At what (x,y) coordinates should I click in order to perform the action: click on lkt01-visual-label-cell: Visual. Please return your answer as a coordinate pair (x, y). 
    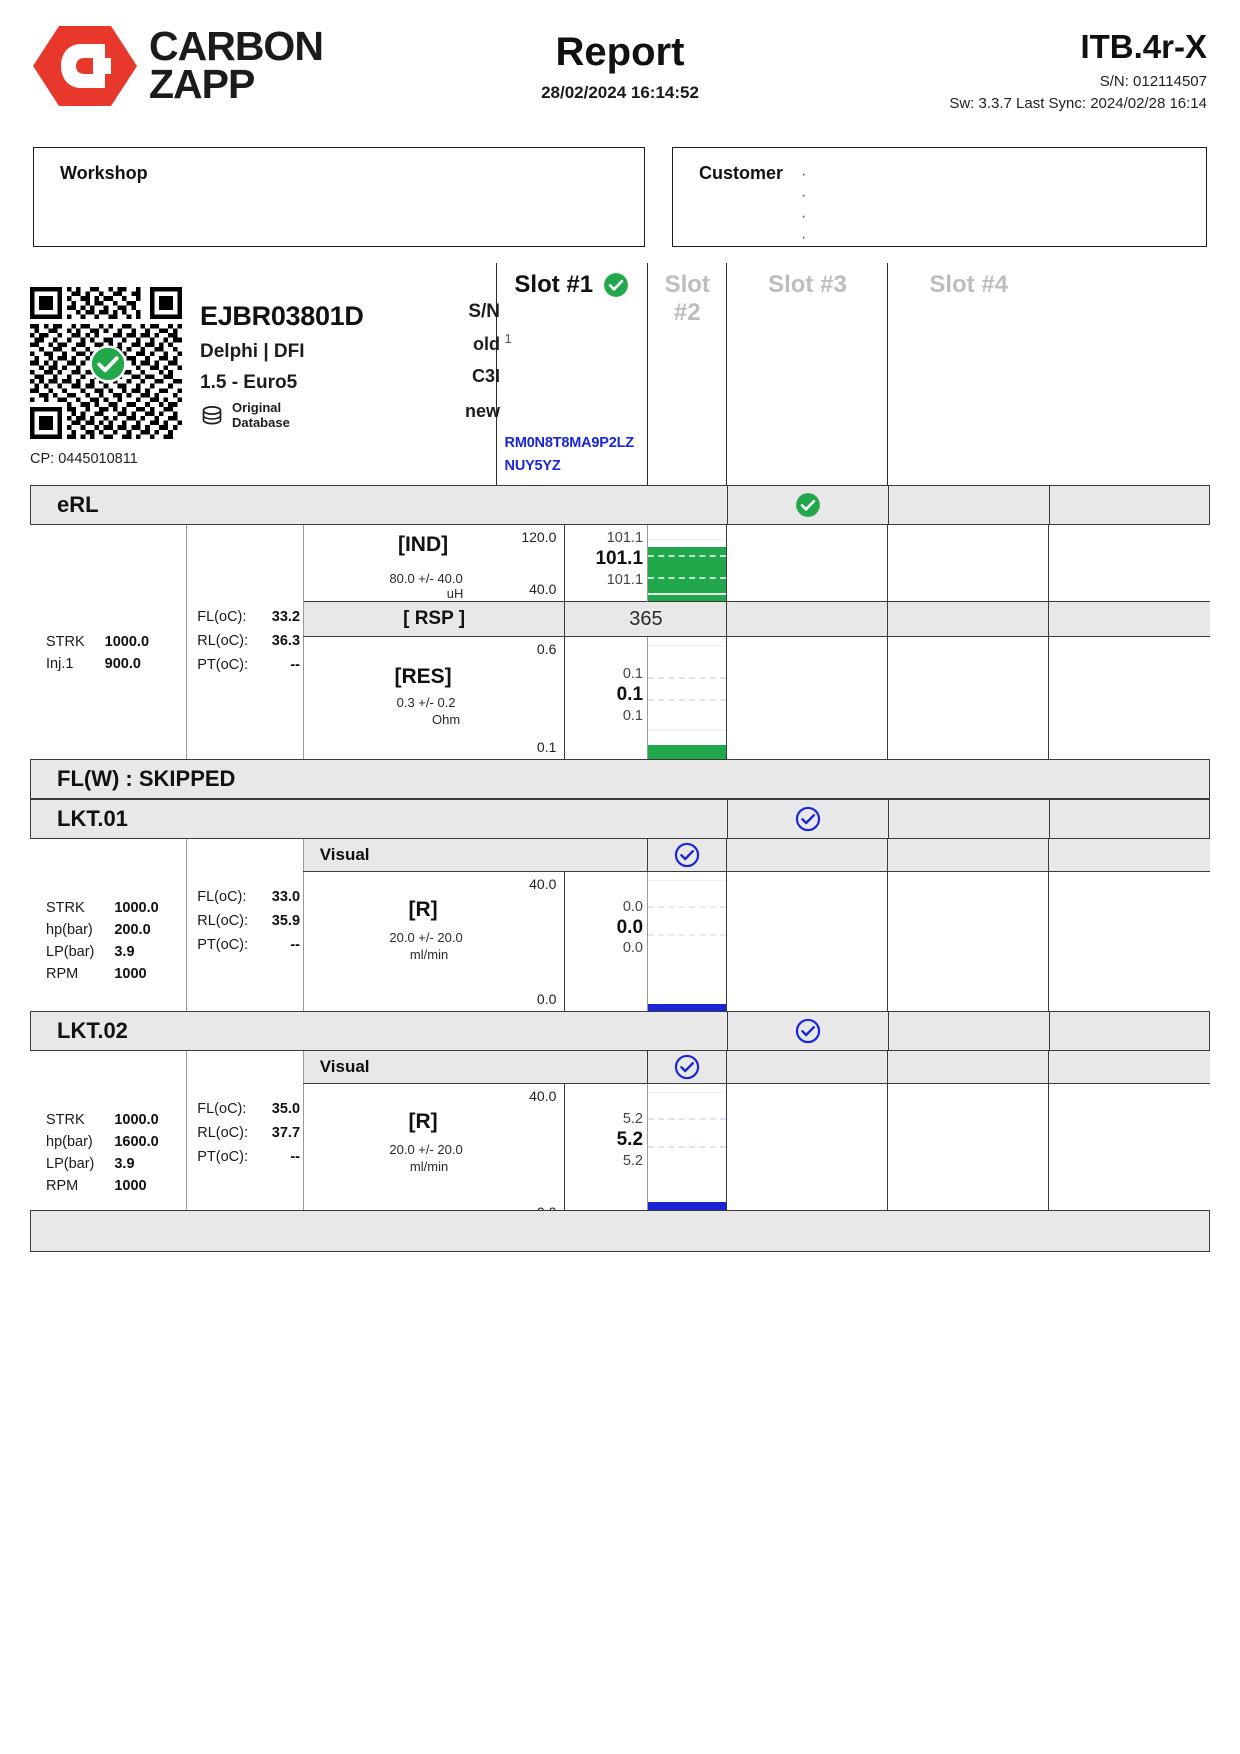
    Looking at the image, I should click on (475, 855).